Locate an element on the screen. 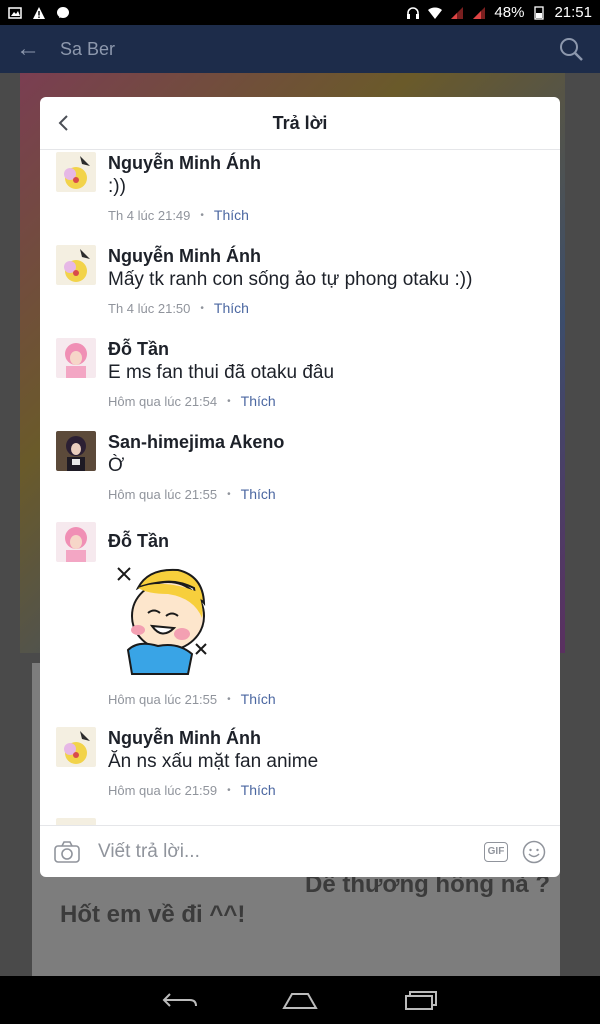 The width and height of the screenshot is (600, 1024). search-icon is located at coordinates (571, 49).